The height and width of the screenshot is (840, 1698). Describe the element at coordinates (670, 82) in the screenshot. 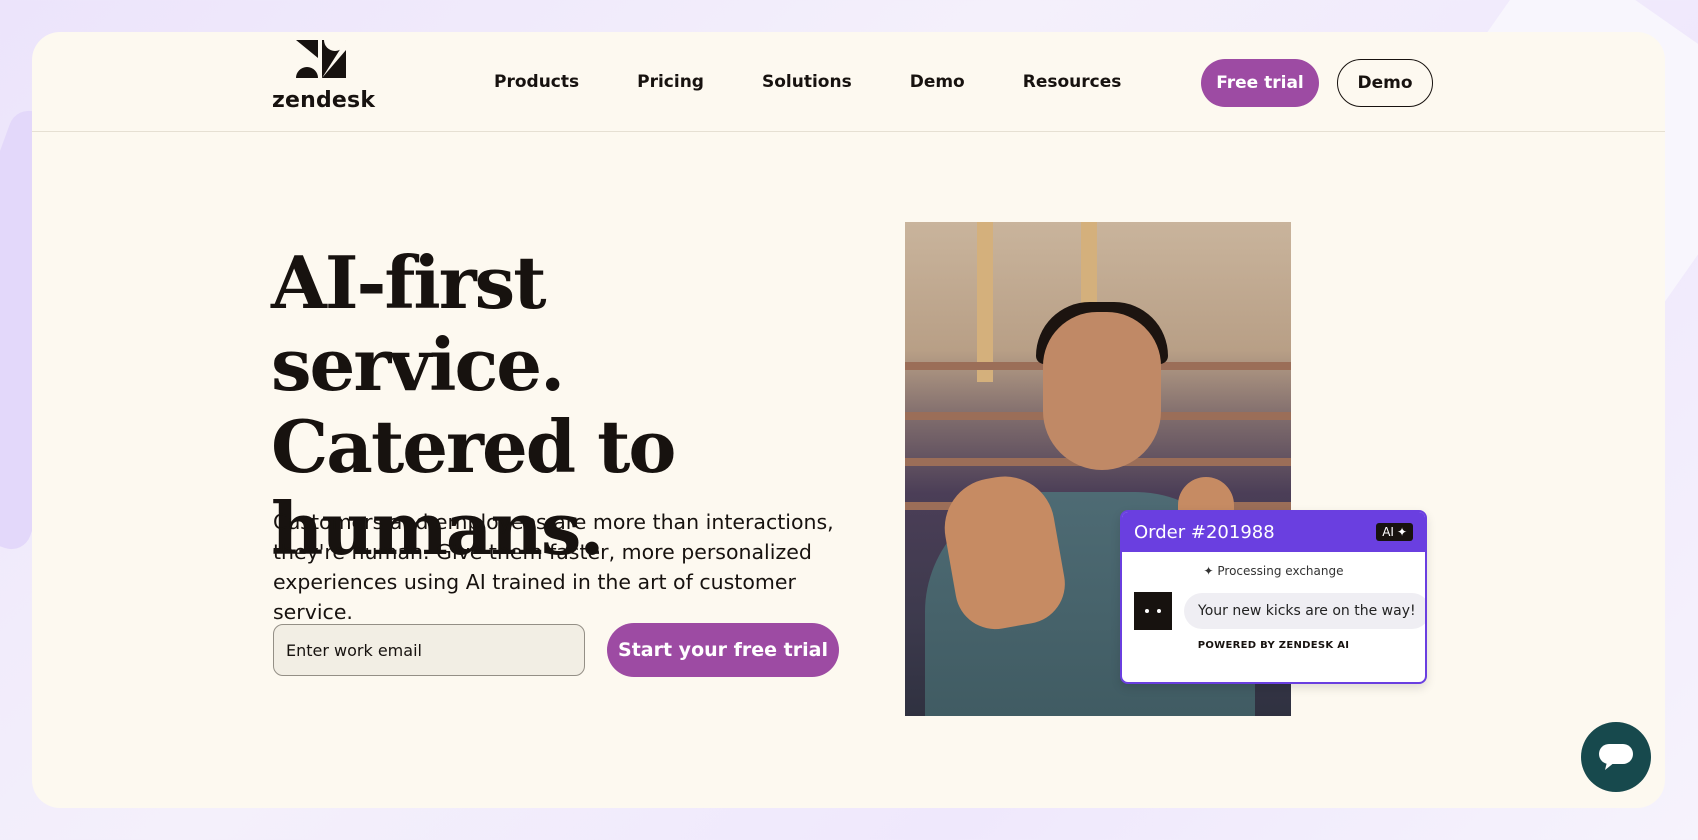

I see `nav-item-pricing: Pricing` at that location.